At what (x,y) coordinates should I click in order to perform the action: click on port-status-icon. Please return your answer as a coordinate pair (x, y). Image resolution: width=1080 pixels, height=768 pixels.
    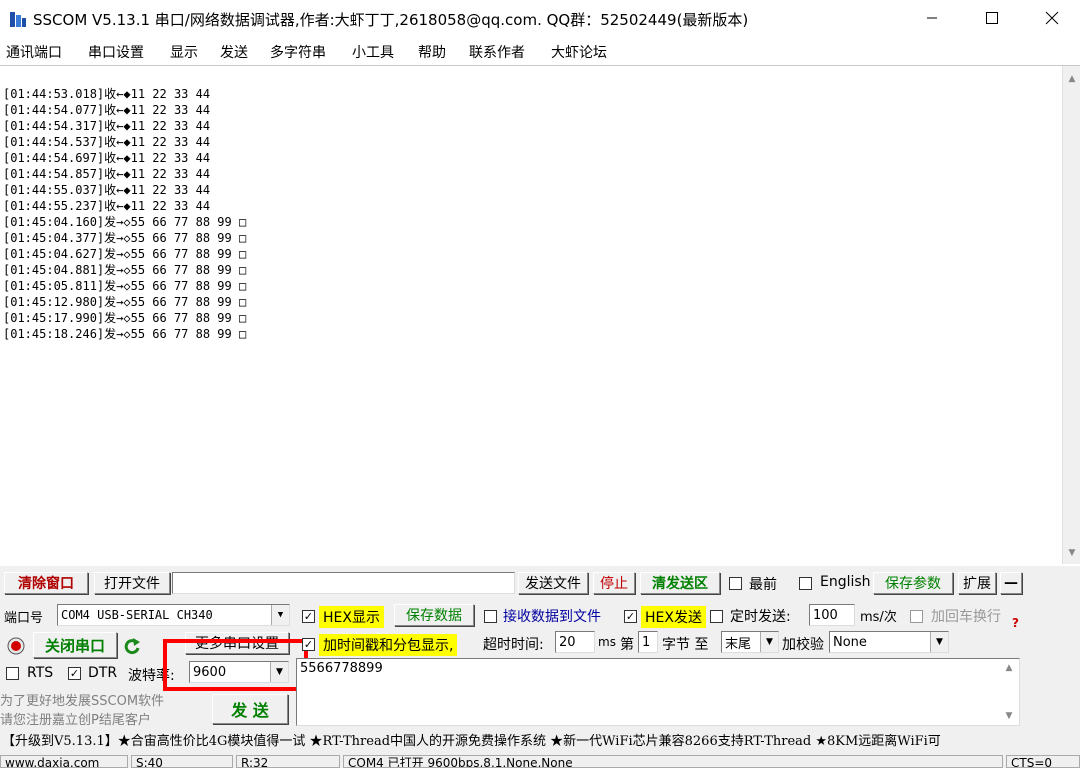
    Looking at the image, I should click on (16, 646).